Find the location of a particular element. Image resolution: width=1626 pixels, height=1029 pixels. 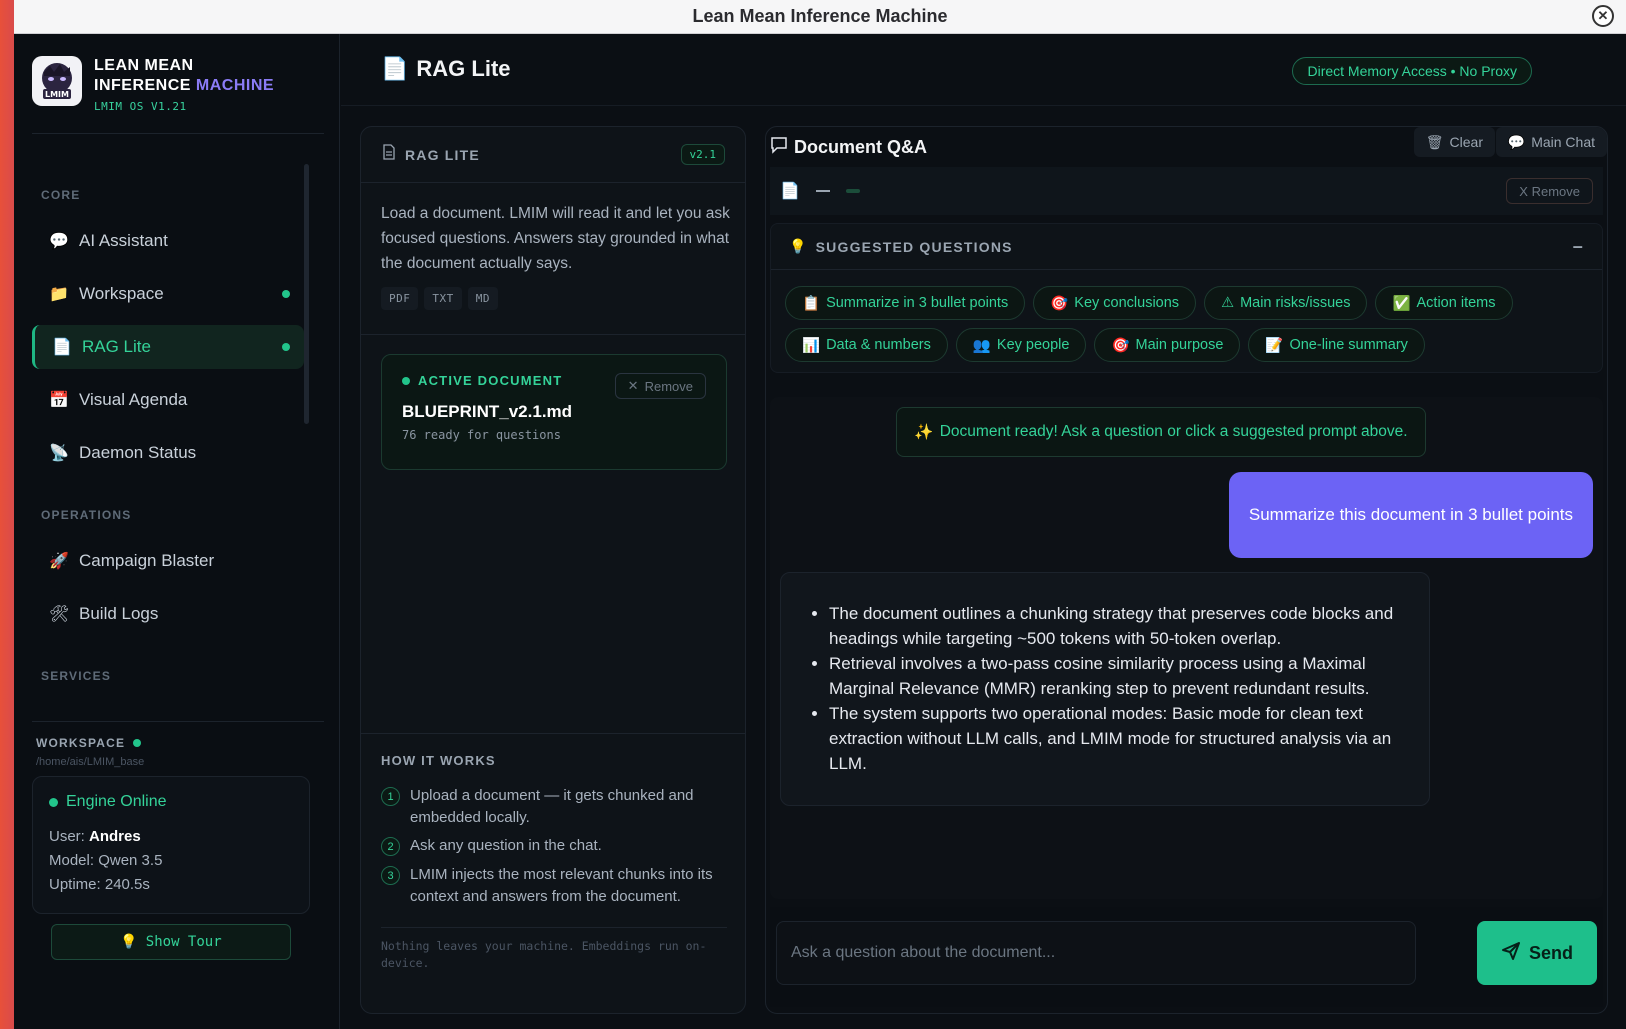

satellite-icon: 📡 is located at coordinates (59, 453).